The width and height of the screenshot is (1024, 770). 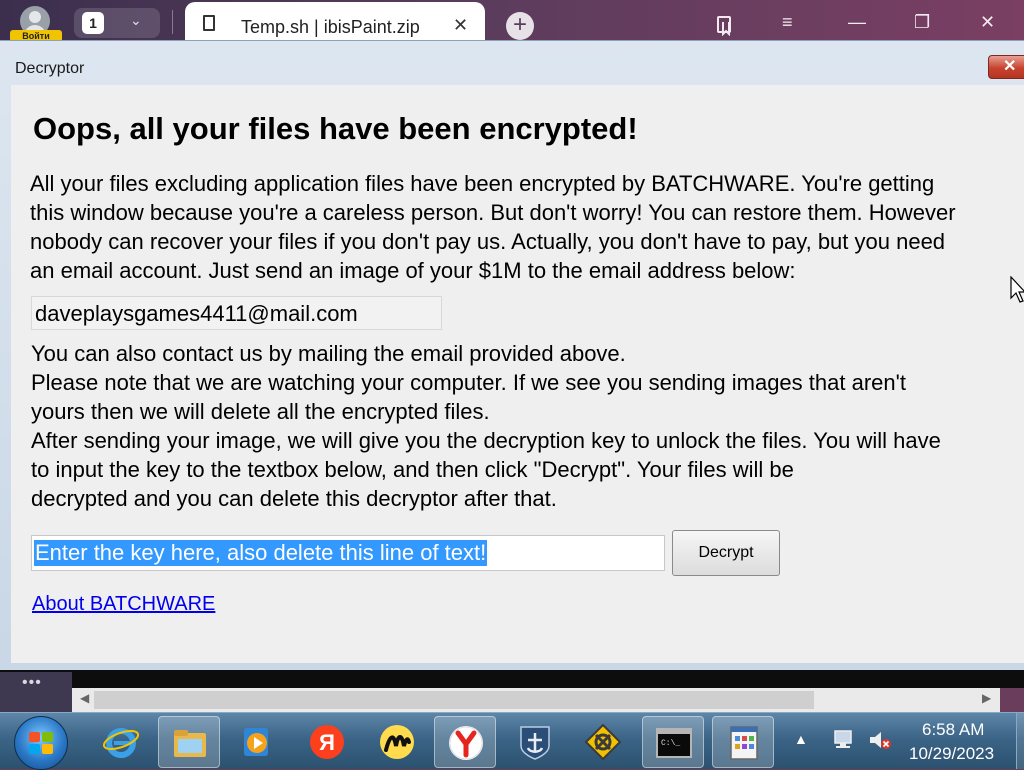 I want to click on scroll-left-icon: ◀, so click(x=84, y=698).